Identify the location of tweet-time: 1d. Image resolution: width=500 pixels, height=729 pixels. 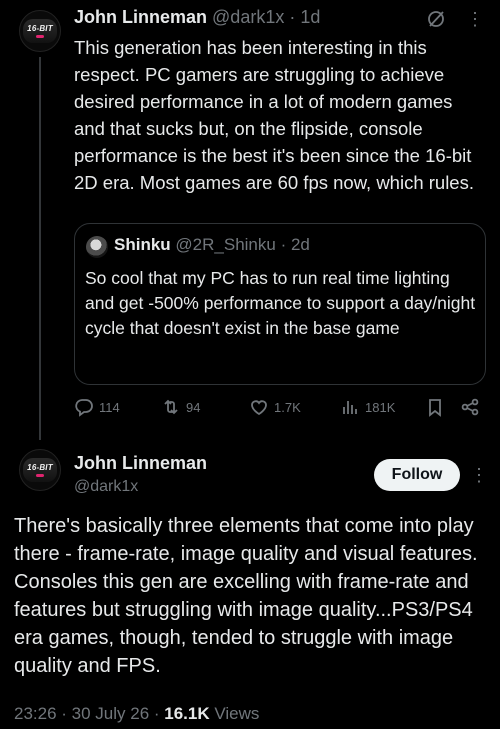
(310, 17).